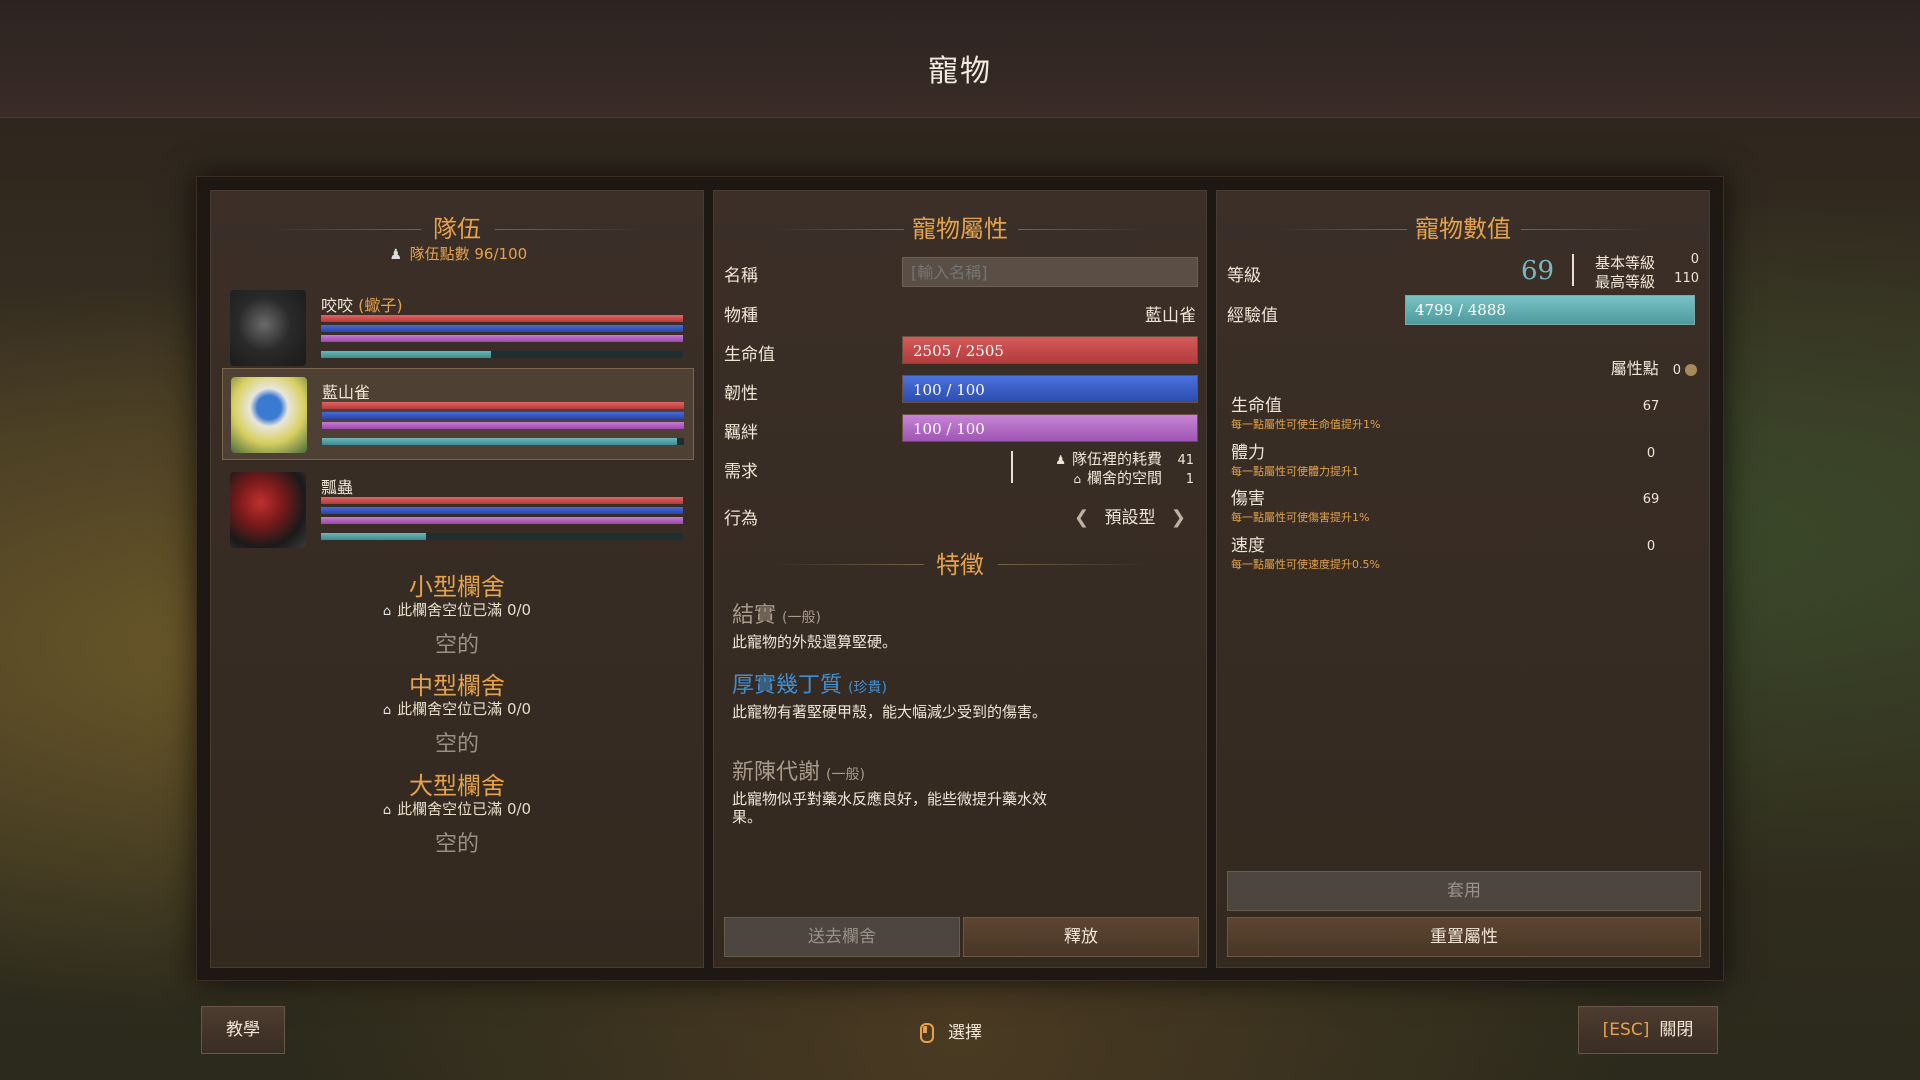 Image resolution: width=1920 pixels, height=1080 pixels. I want to click on stat-attribute-desc: 每一點屬性可使體力提升1, so click(1295, 471).